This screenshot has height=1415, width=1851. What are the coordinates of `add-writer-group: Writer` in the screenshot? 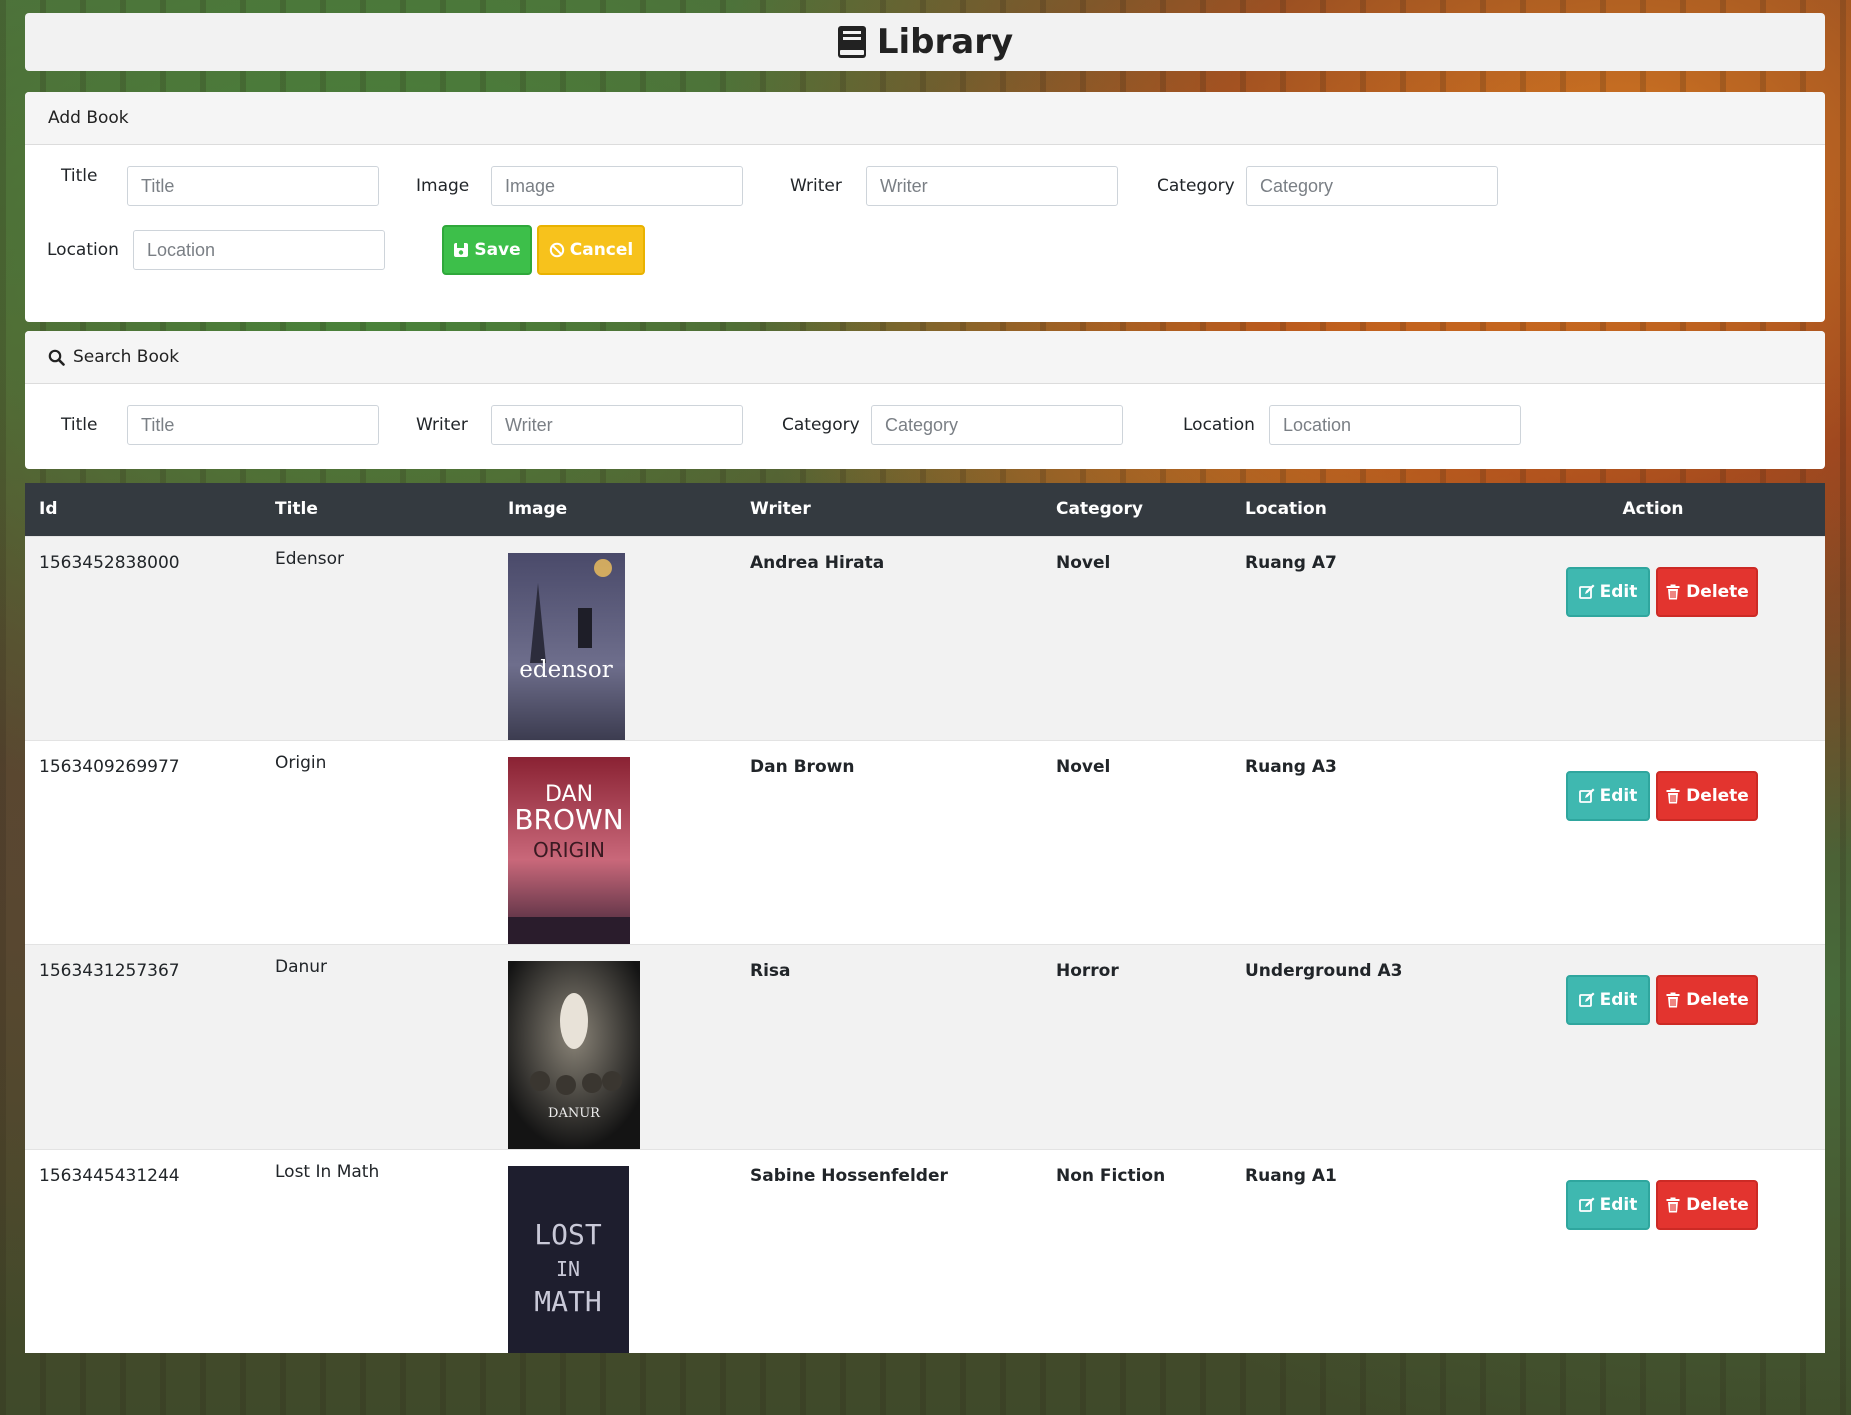 It's located at (816, 186).